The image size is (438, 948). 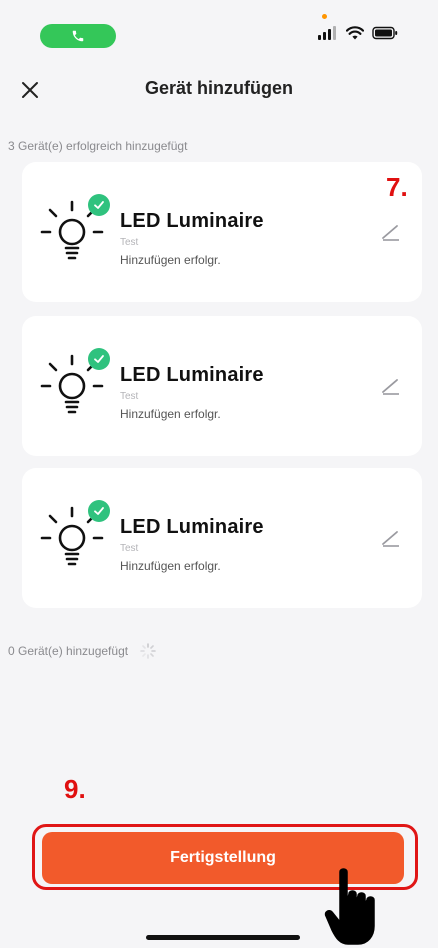 I want to click on phone-icon, so click(x=78, y=36).